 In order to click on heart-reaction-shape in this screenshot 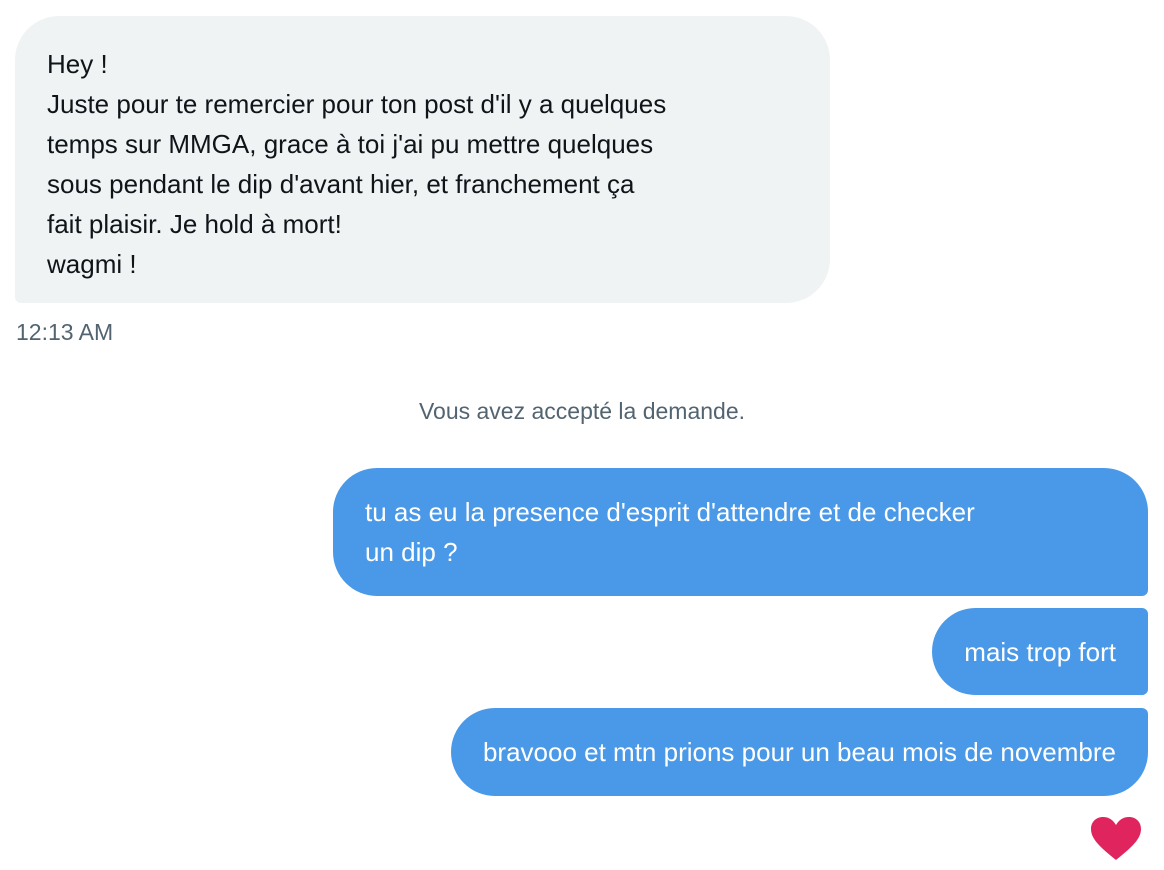, I will do `click(1116, 838)`.